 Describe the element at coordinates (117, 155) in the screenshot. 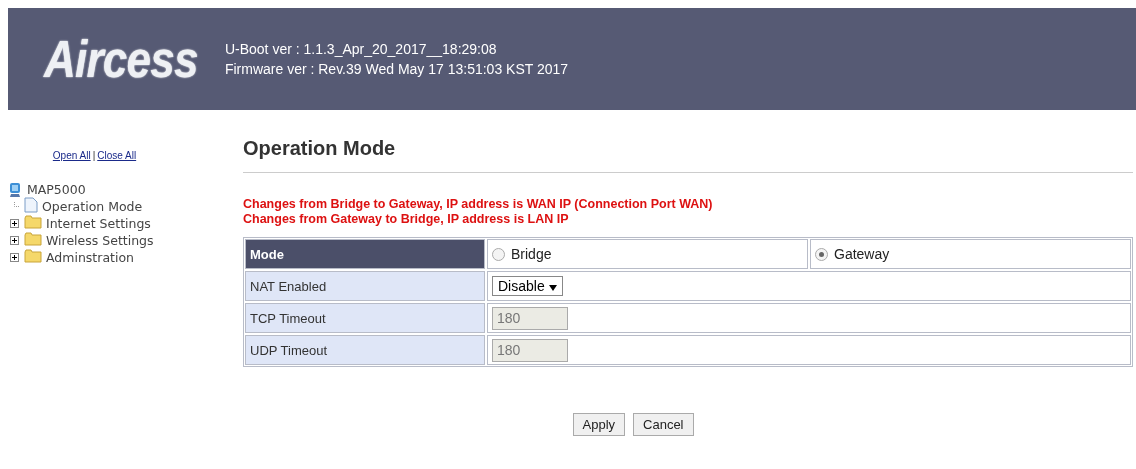

I see `close-all-link: Close All` at that location.